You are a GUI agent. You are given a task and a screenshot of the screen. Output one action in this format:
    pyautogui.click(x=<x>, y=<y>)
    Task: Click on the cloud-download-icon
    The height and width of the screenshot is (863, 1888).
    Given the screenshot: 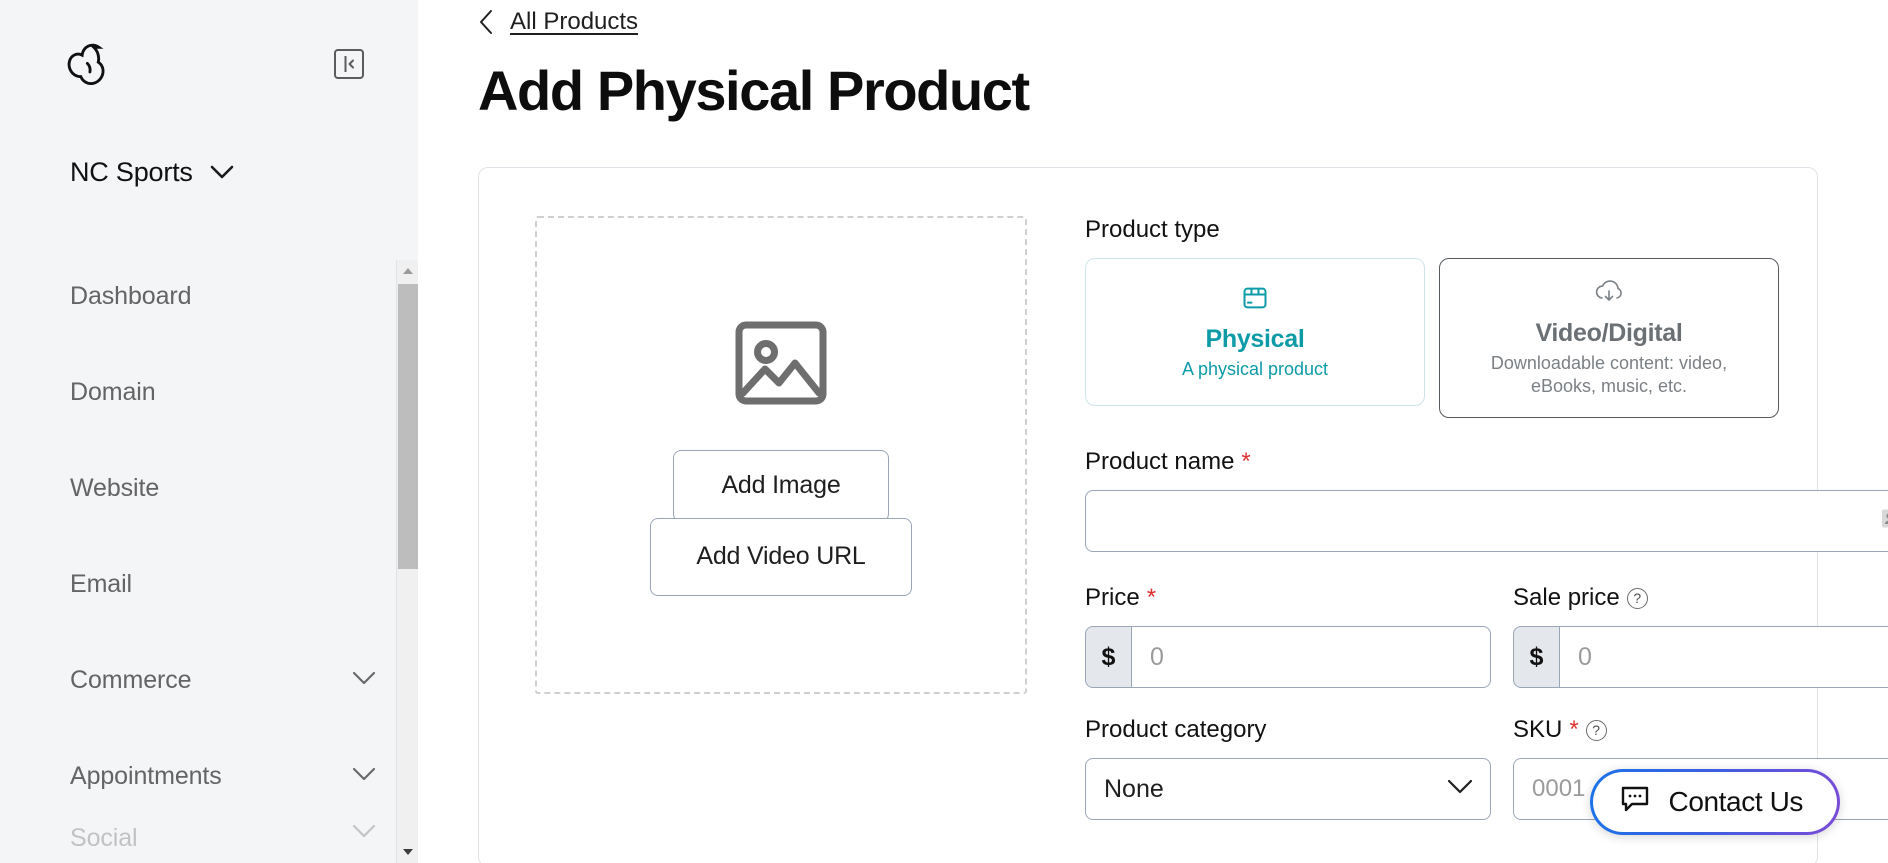 What is the action you would take?
    pyautogui.click(x=1609, y=295)
    